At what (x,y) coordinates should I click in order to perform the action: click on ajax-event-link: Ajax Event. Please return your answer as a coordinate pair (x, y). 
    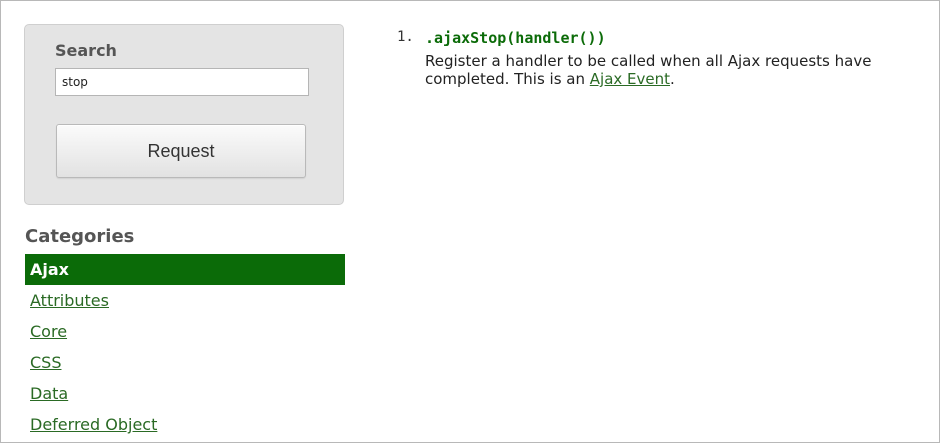
    Looking at the image, I should click on (630, 79).